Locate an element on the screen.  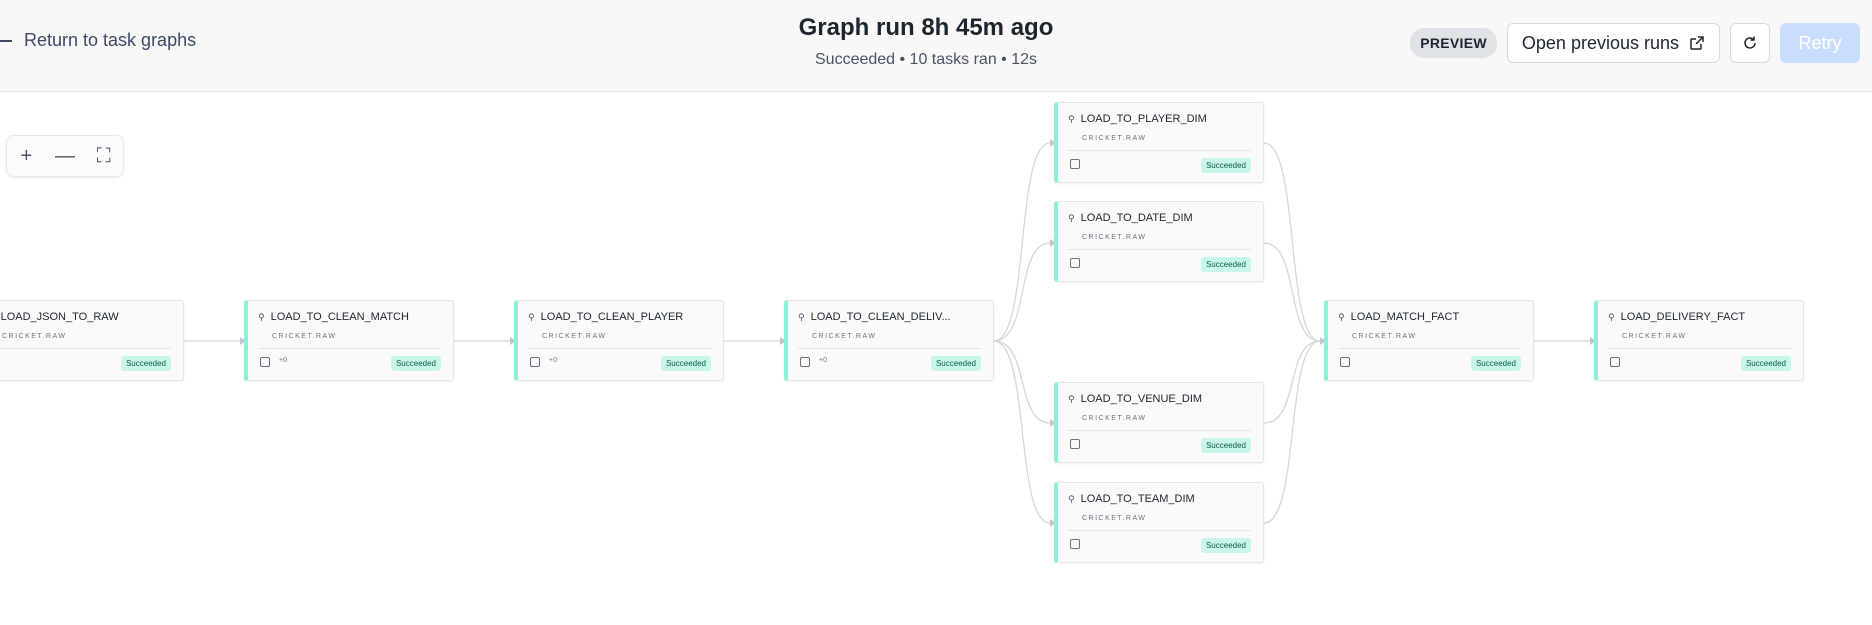
task-name: ⚲LOAD_JSON_TO_RAW is located at coordinates (59, 317).